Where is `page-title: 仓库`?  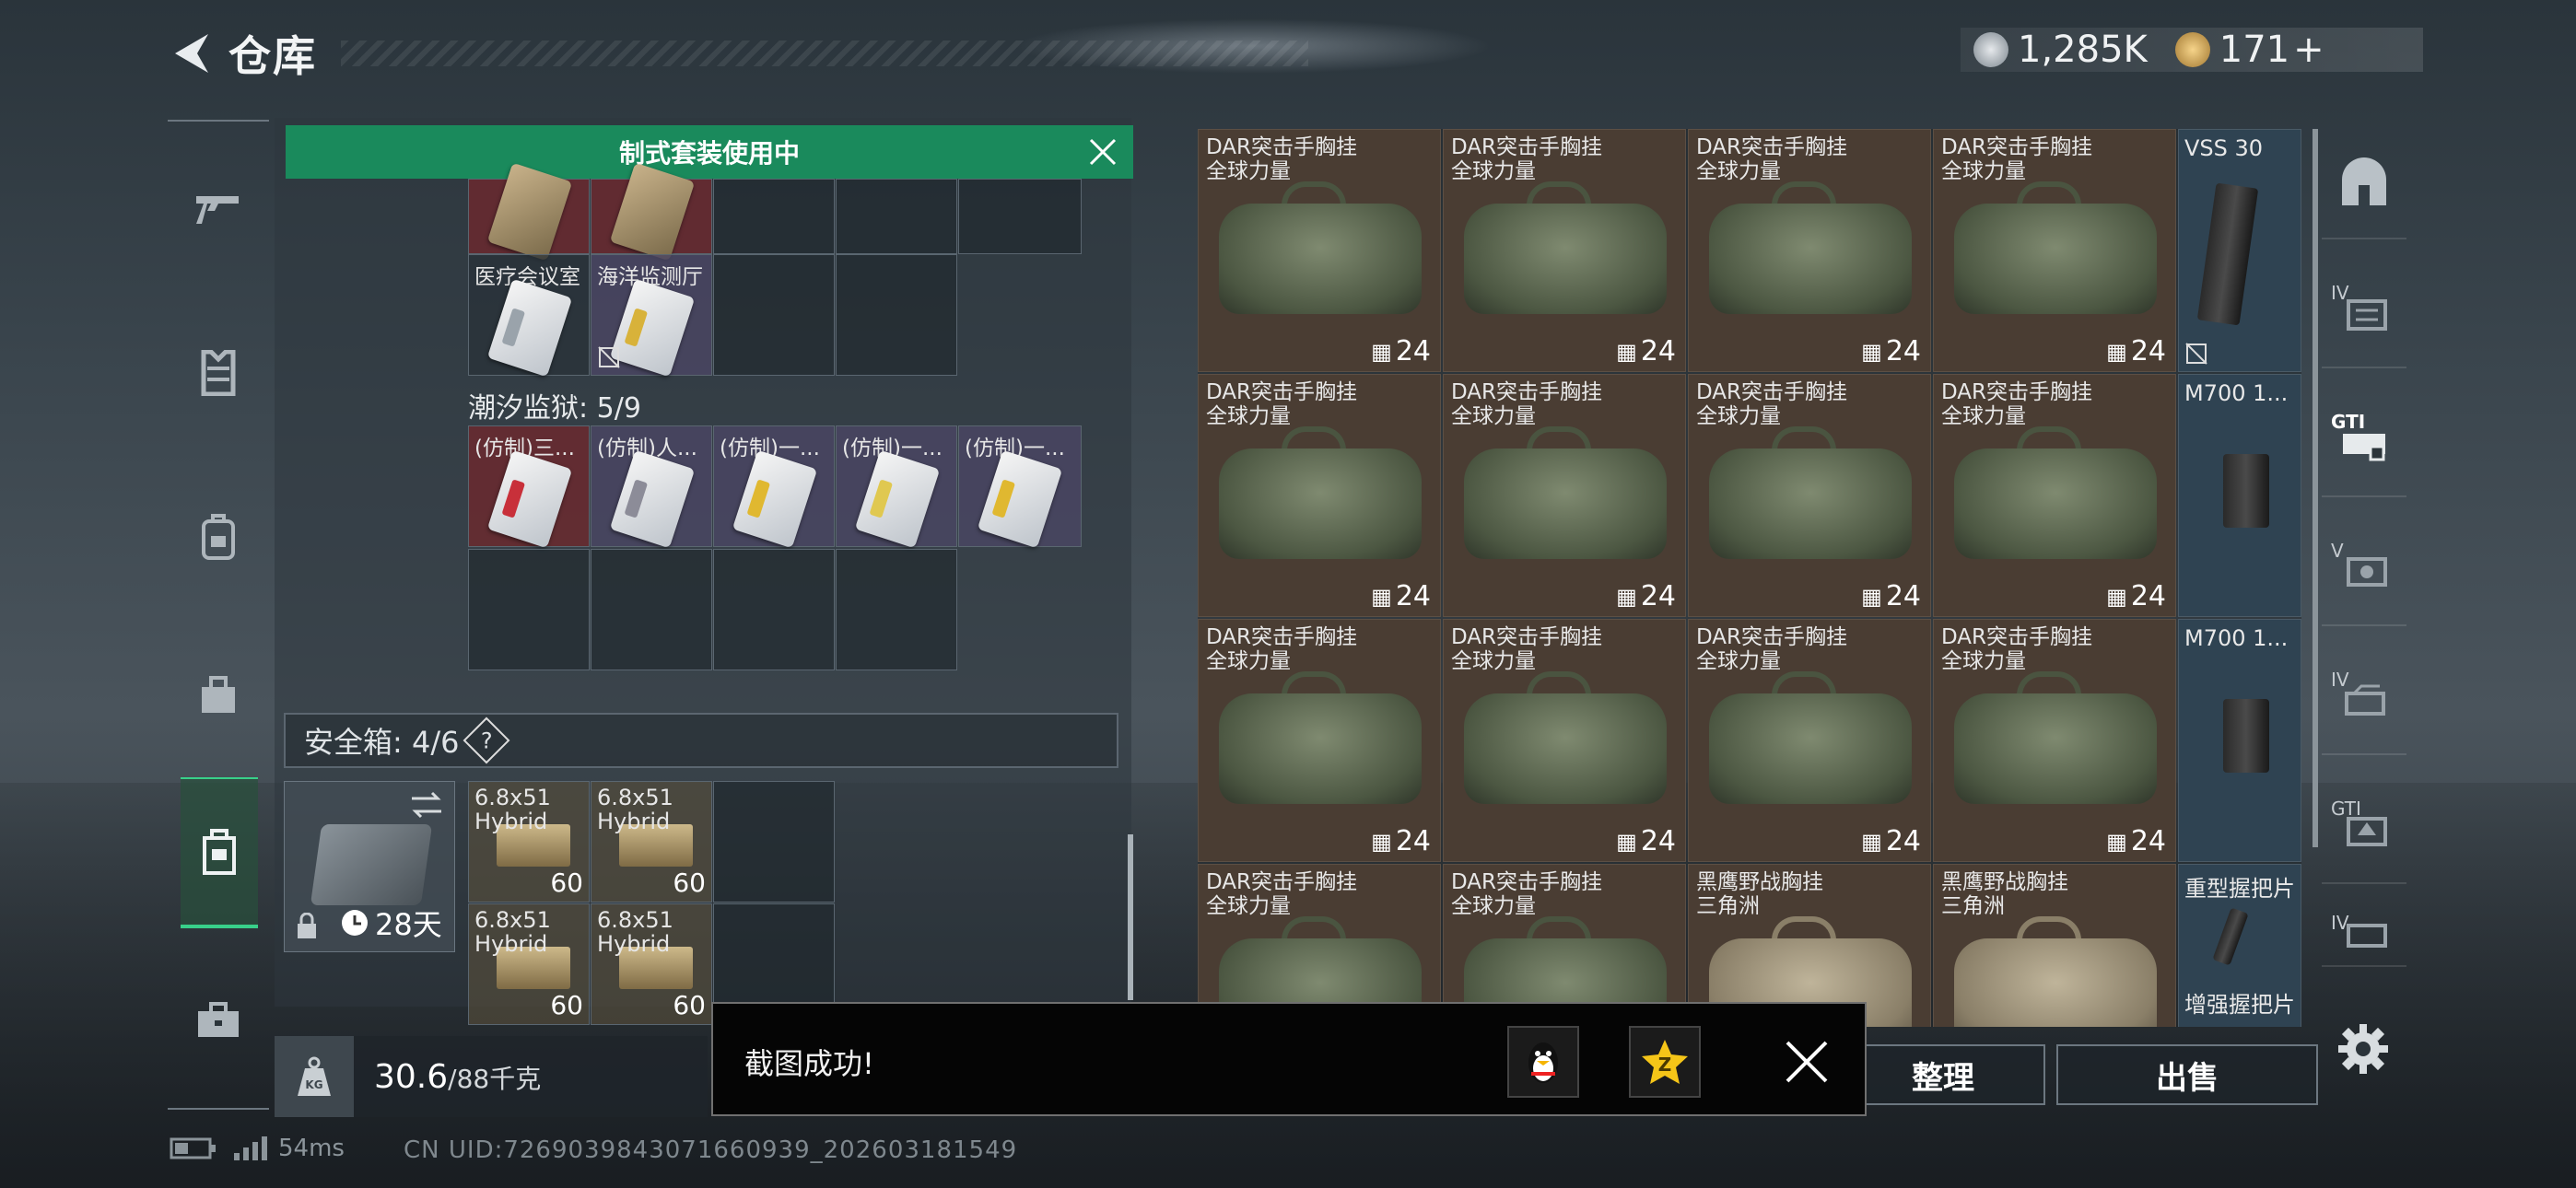 page-title: 仓库 is located at coordinates (272, 56).